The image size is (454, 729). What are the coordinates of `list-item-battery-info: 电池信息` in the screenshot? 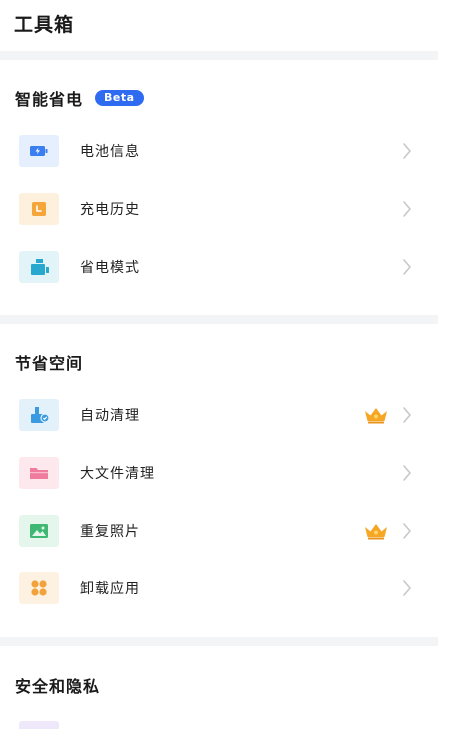 It's located at (219, 151).